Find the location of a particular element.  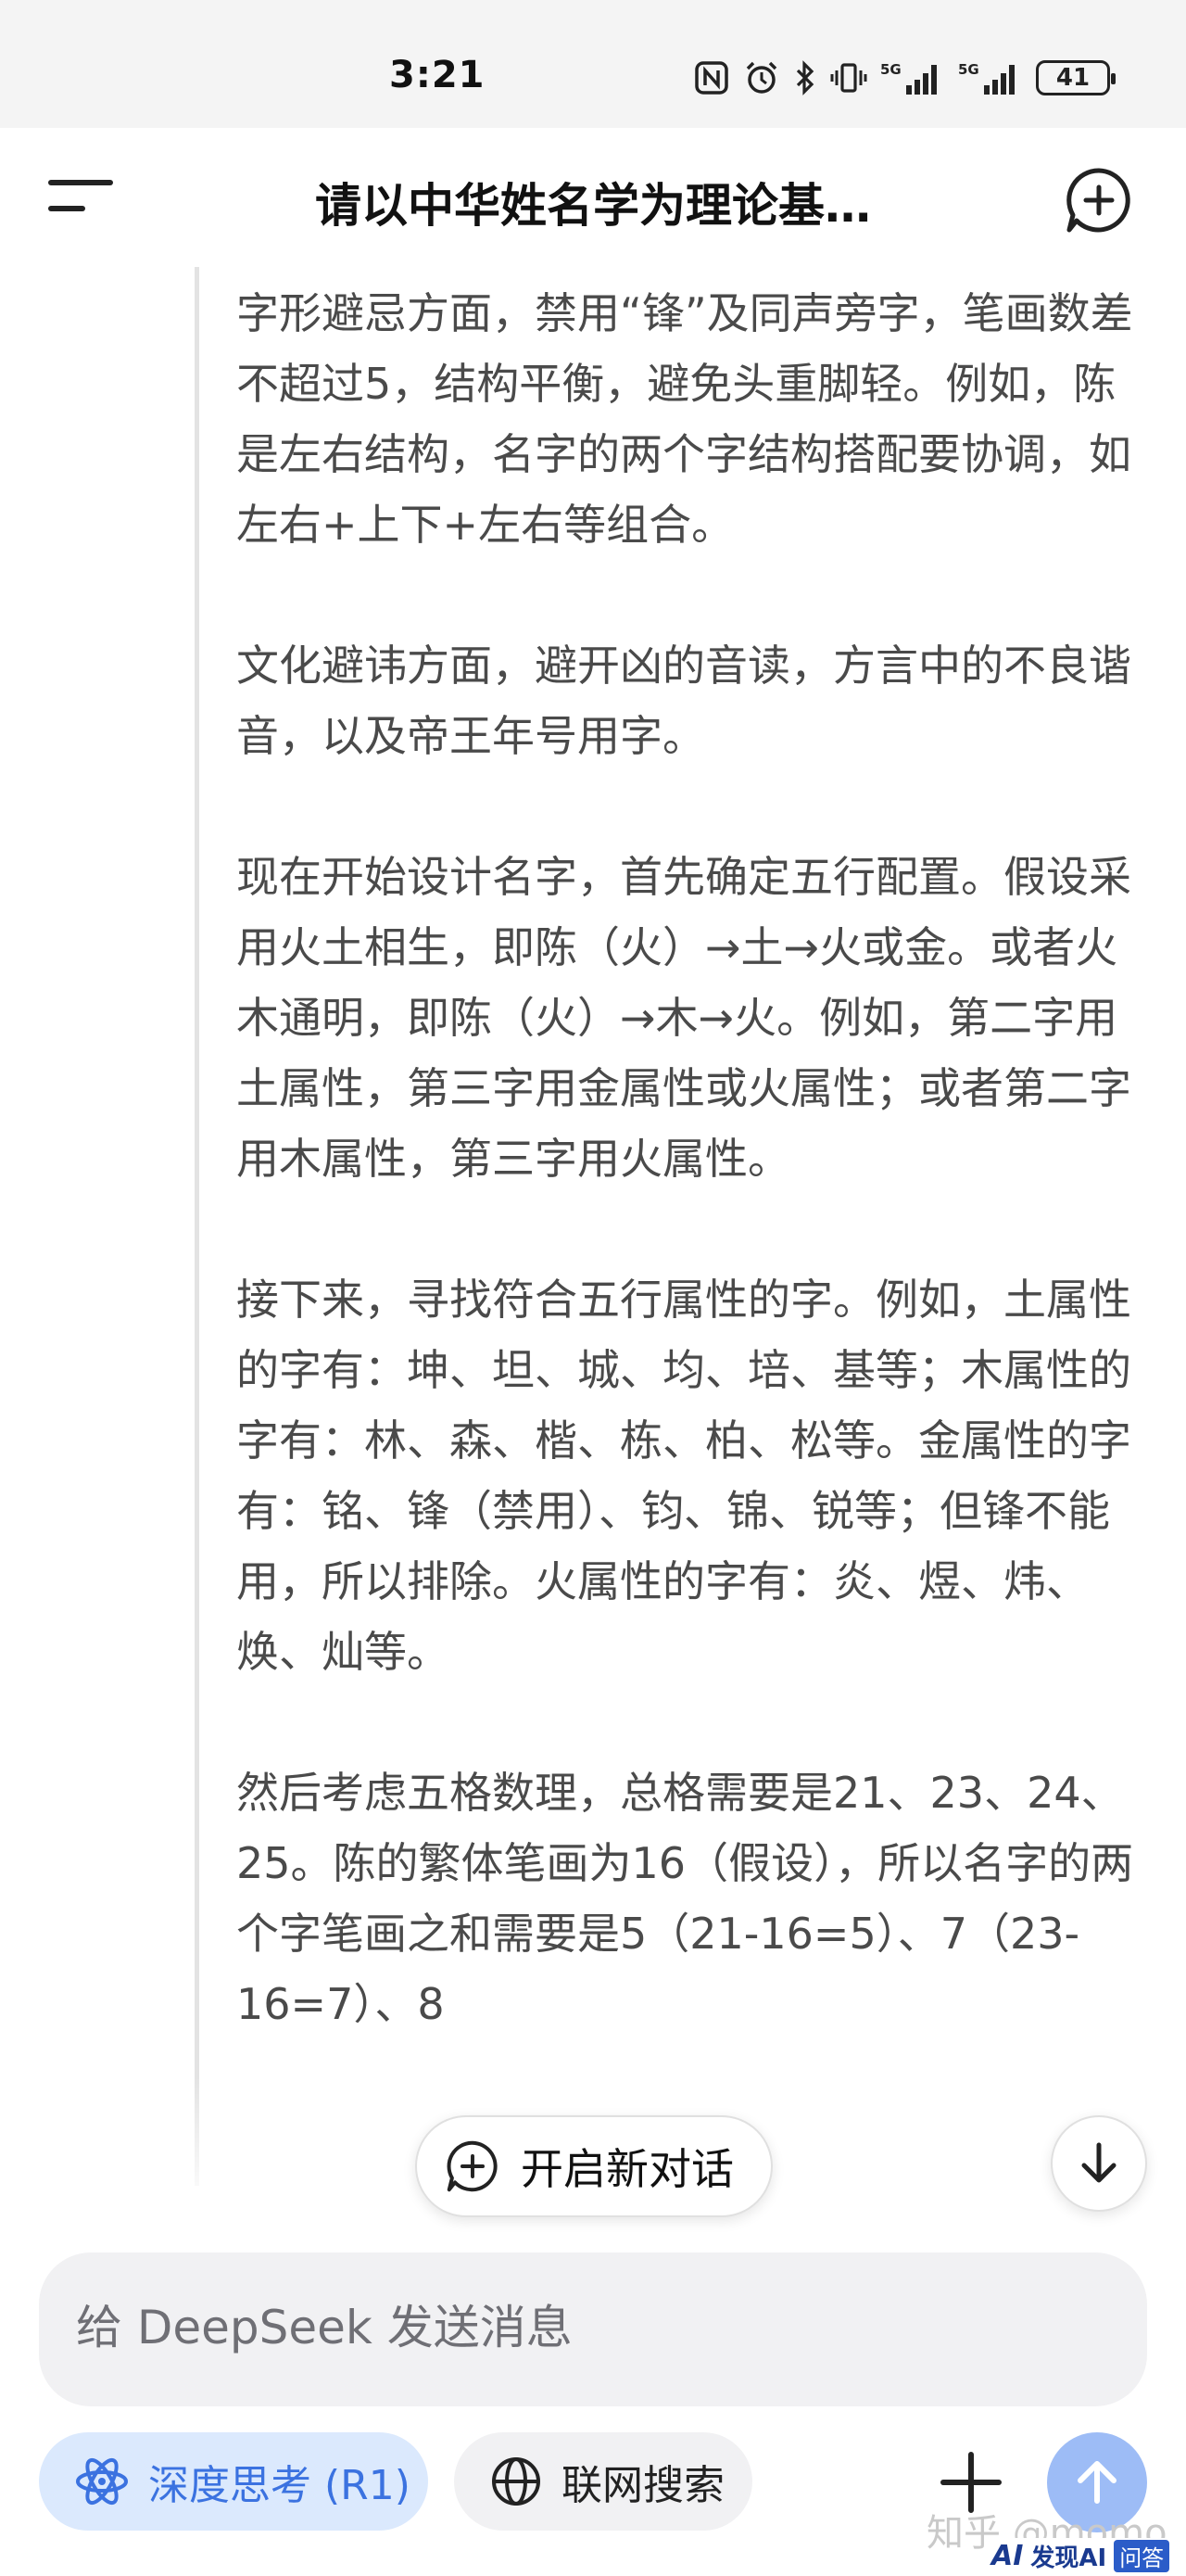

menu-button is located at coordinates (81, 197).